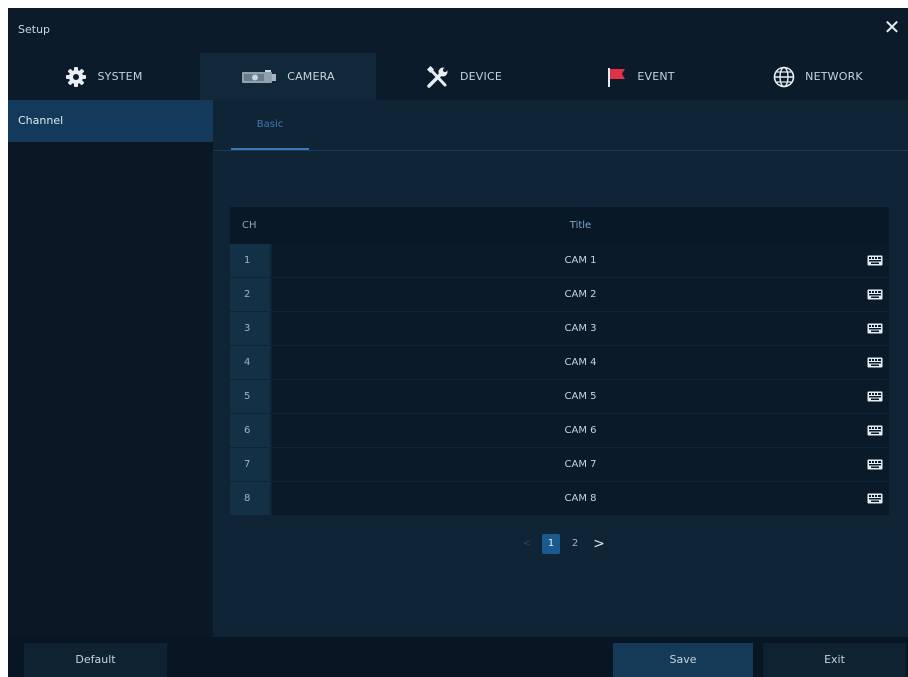 This screenshot has height=677, width=908. What do you see at coordinates (250, 260) in the screenshot?
I see `channel-number: 1` at bounding box center [250, 260].